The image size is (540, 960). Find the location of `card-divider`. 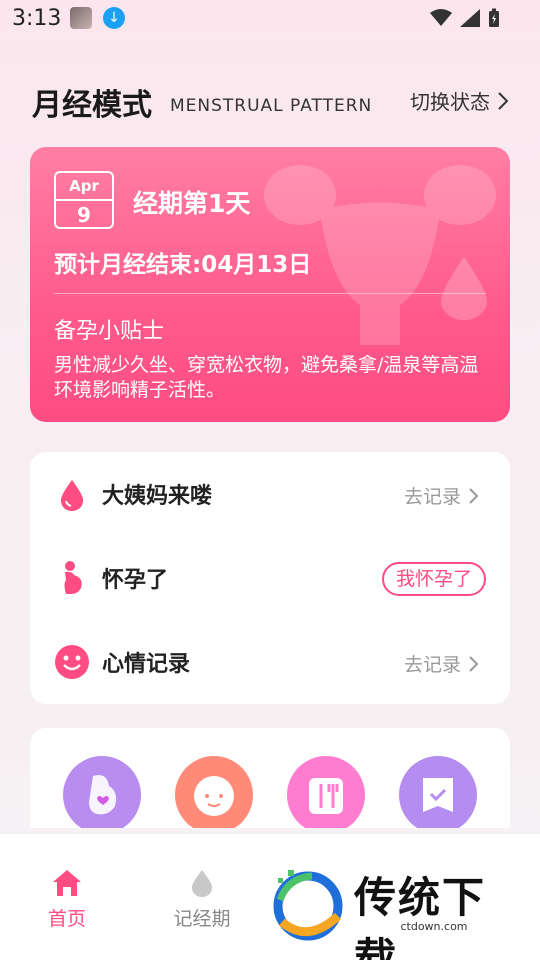

card-divider is located at coordinates (270, 293).